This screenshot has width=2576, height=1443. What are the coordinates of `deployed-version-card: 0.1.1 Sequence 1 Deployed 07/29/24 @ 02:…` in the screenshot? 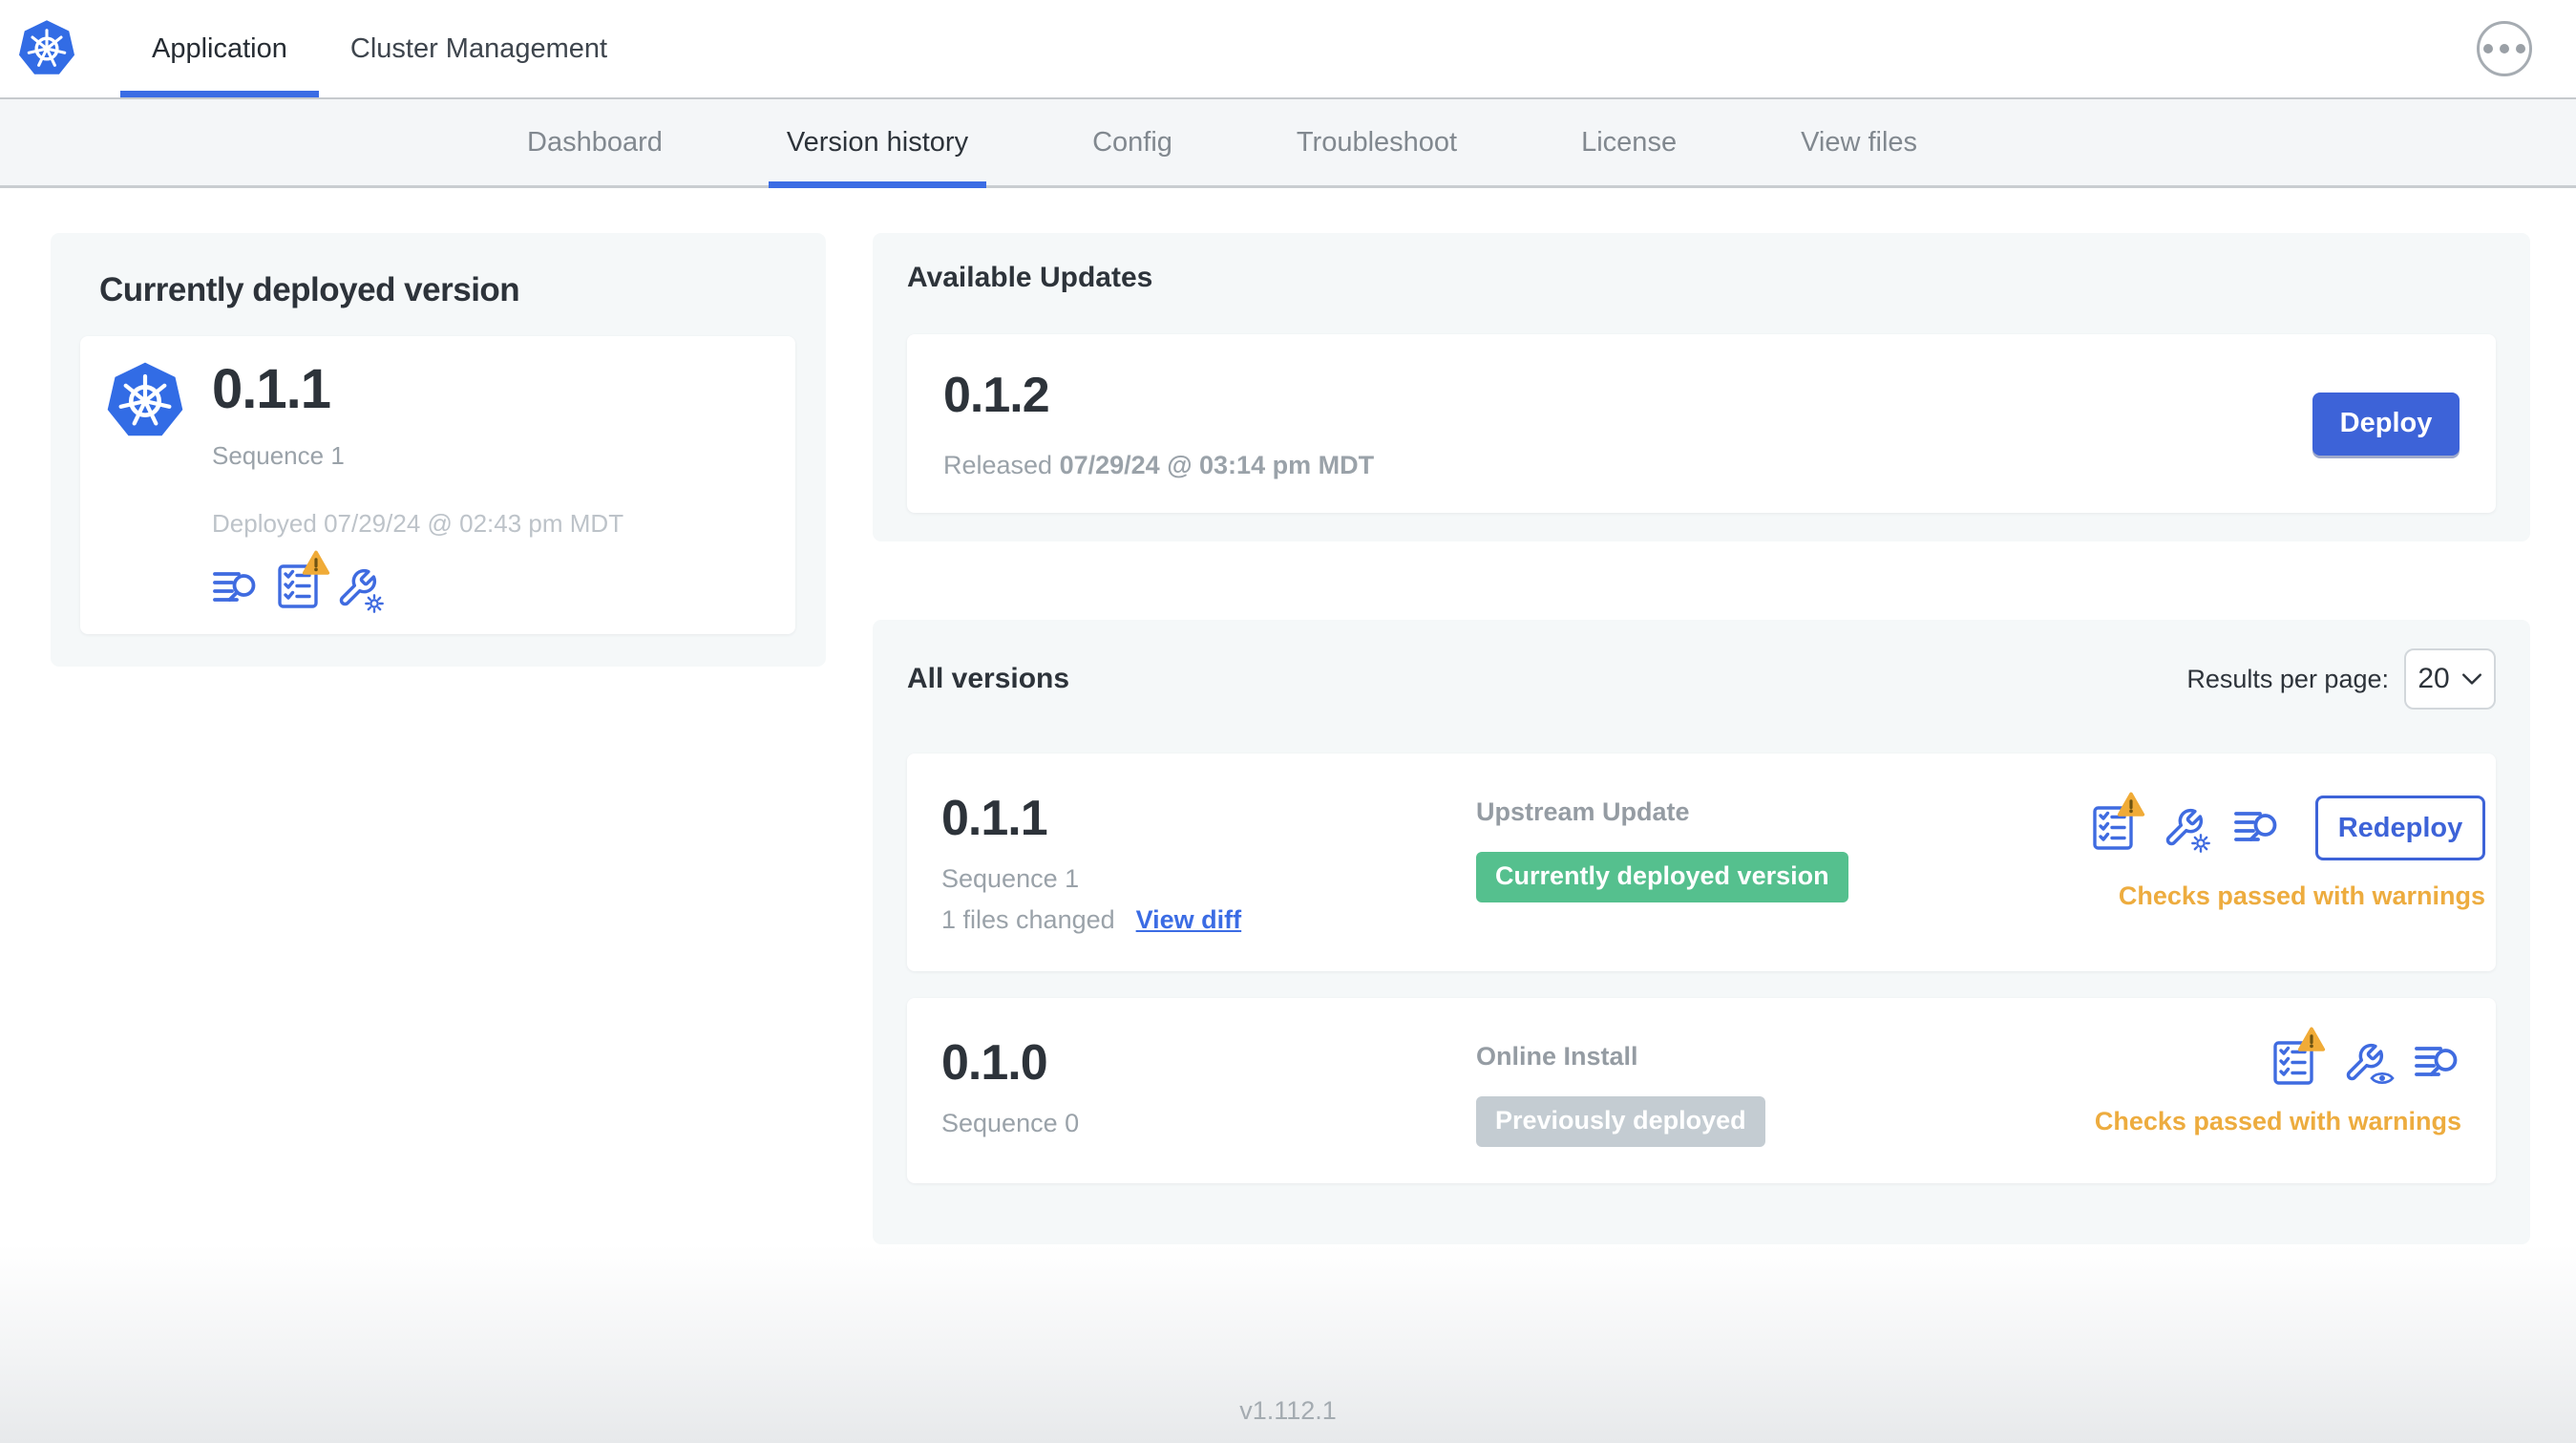 It's located at (437, 485).